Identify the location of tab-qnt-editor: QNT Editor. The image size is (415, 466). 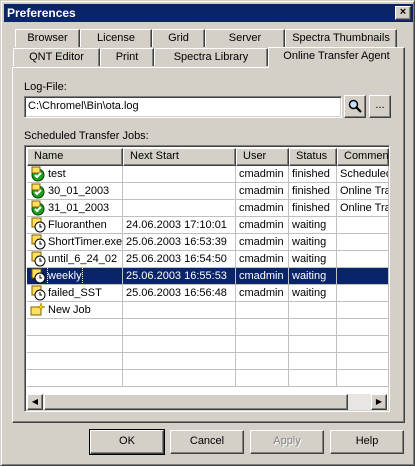
(56, 57).